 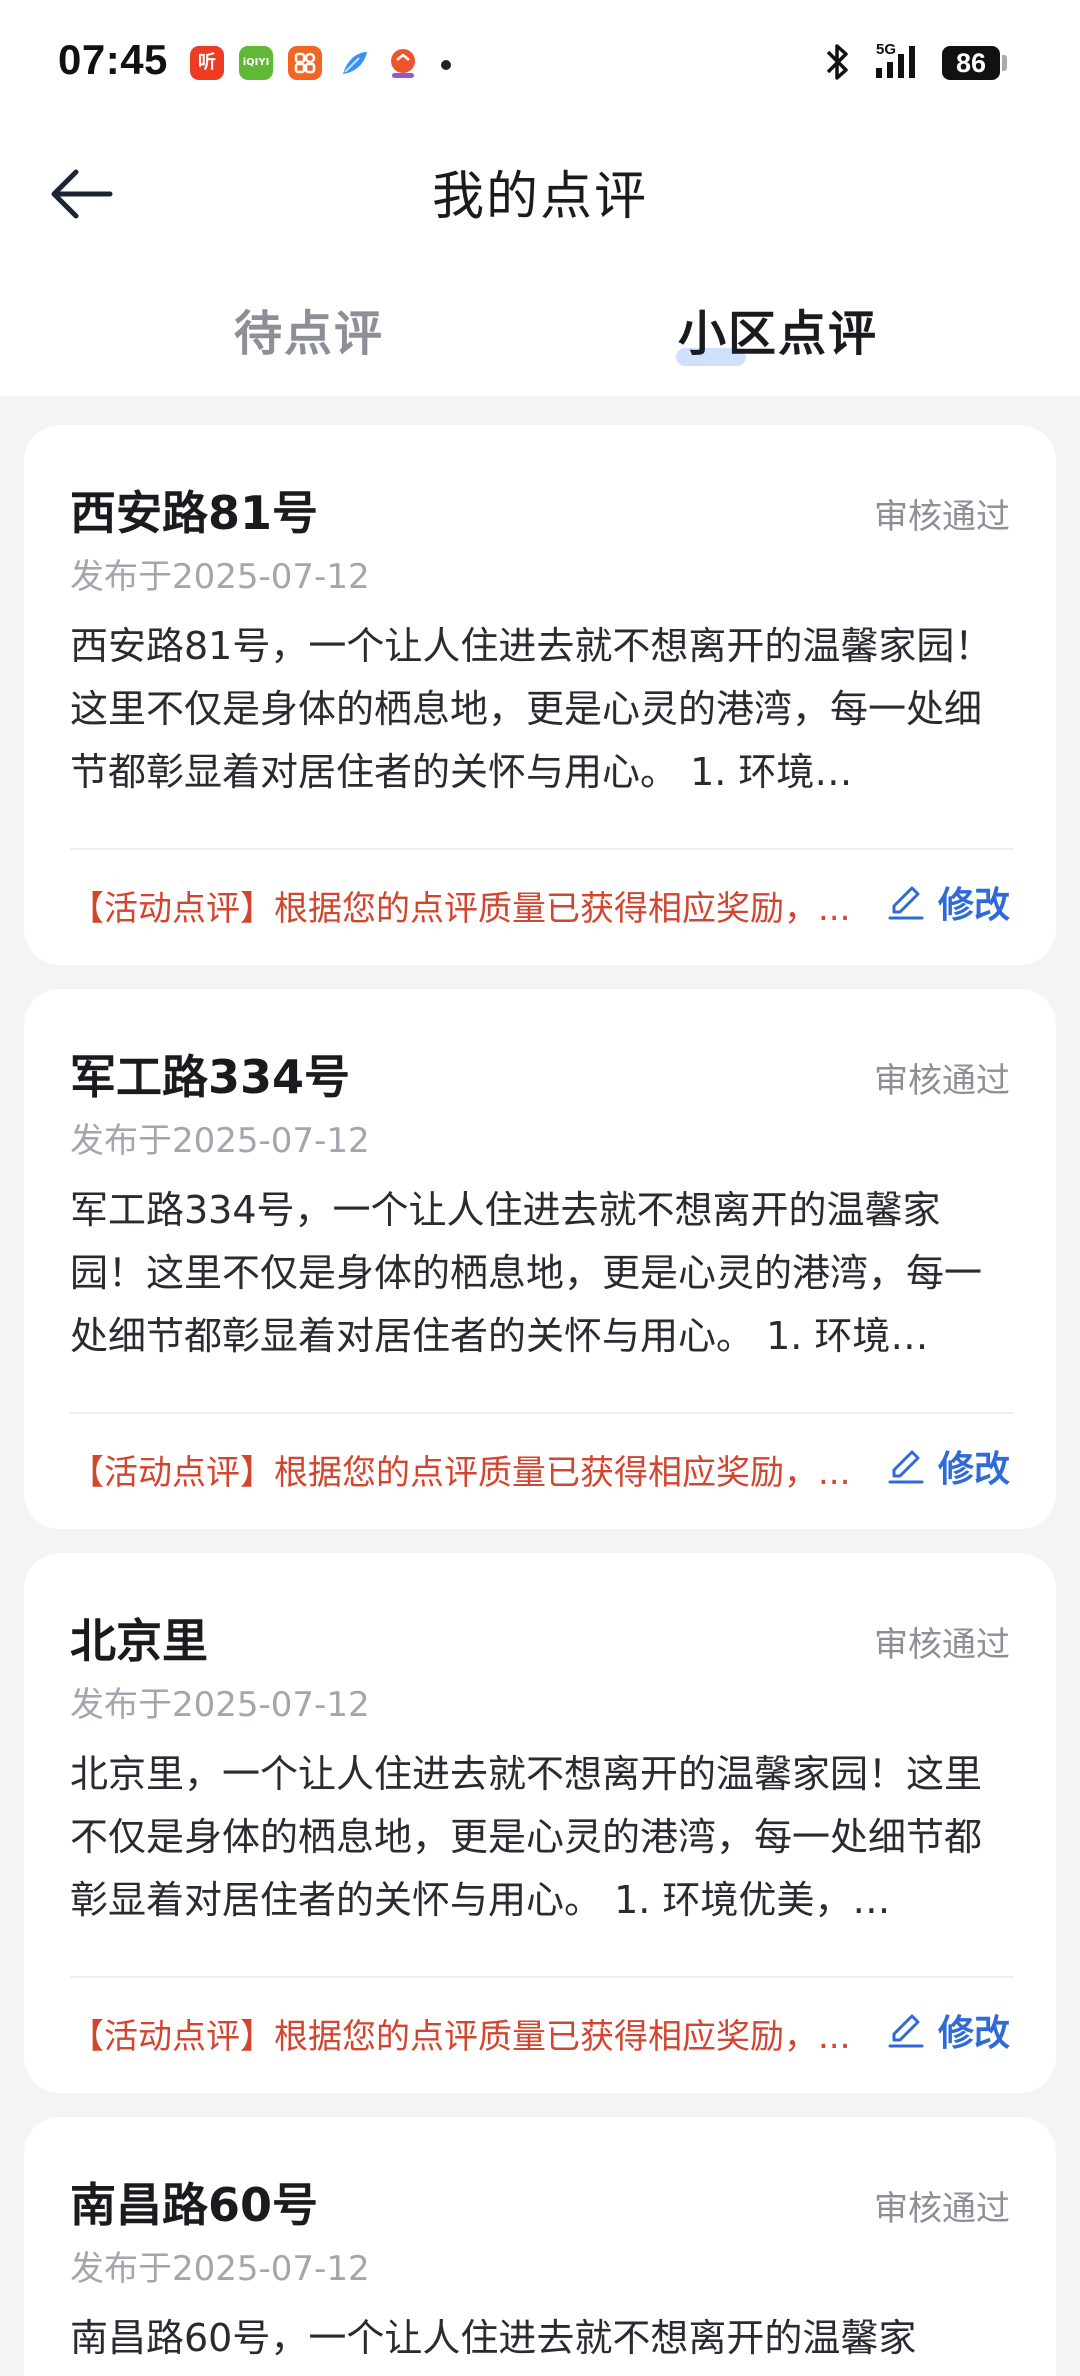 What do you see at coordinates (837, 62) in the screenshot?
I see `bluetooth-icon` at bounding box center [837, 62].